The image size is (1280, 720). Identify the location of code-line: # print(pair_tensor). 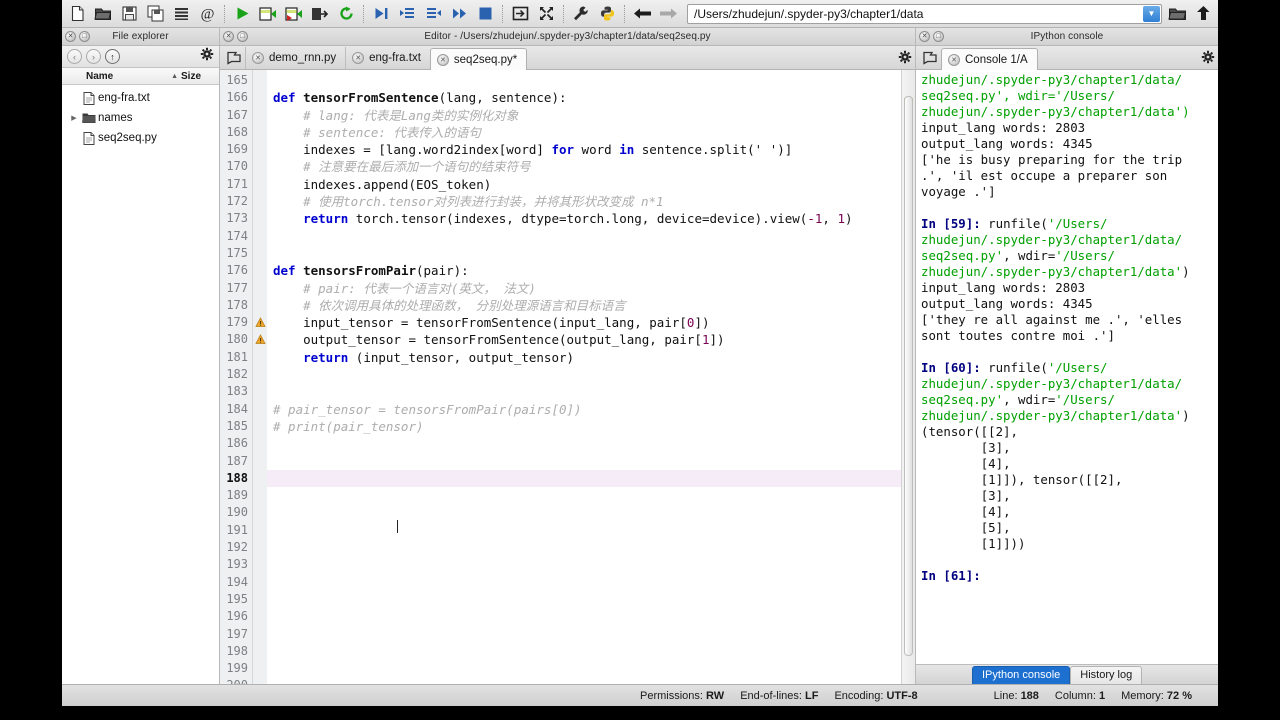
(584, 426).